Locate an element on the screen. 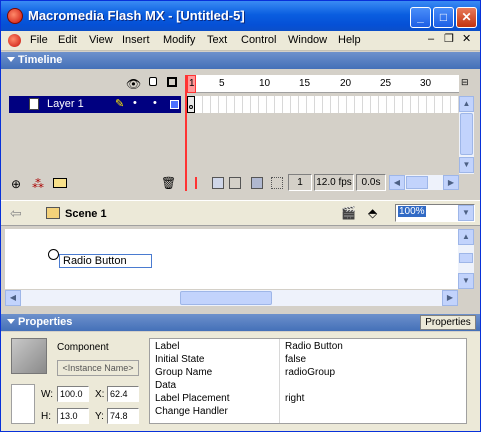 This screenshot has width=481, height=432. stage-scroll-right-button: ▶ is located at coordinates (450, 298).